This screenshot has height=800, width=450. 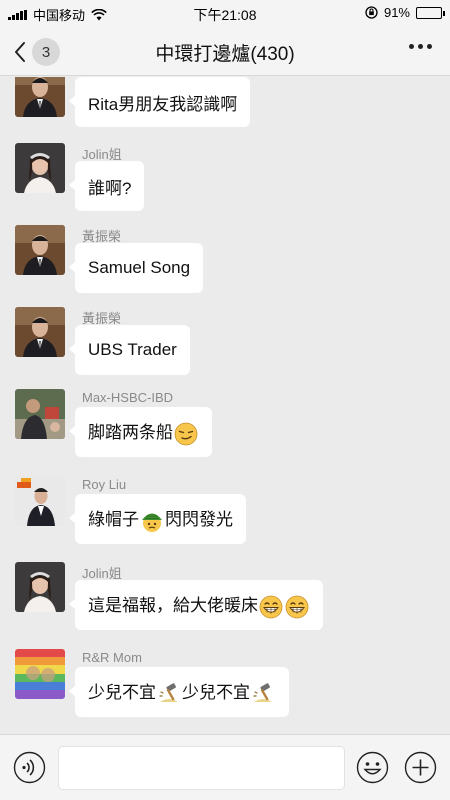 I want to click on more-button, so click(x=420, y=46).